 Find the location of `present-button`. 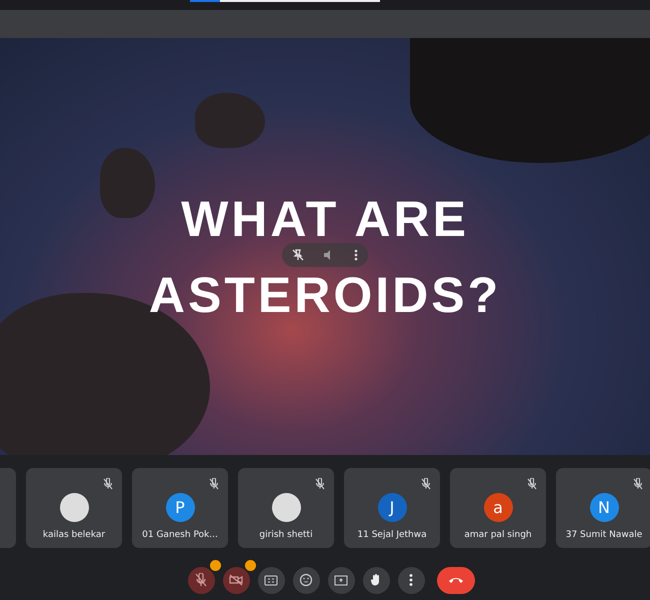

present-button is located at coordinates (341, 580).